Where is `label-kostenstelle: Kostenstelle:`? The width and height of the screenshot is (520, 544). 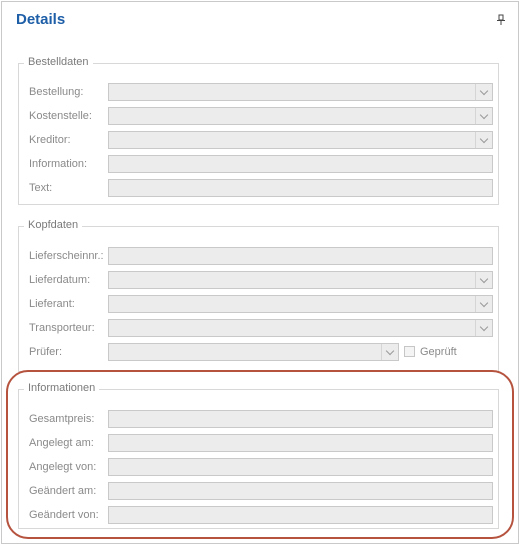 label-kostenstelle: Kostenstelle: is located at coordinates (60, 116).